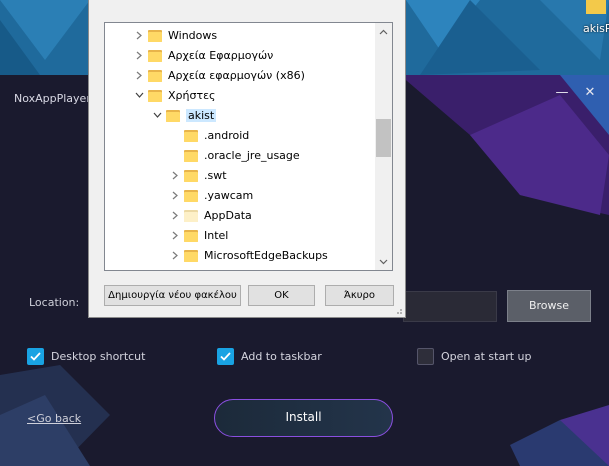 Image resolution: width=609 pixels, height=466 pixels. What do you see at coordinates (227, 135) in the screenshot?
I see `tree-item-label: .android` at bounding box center [227, 135].